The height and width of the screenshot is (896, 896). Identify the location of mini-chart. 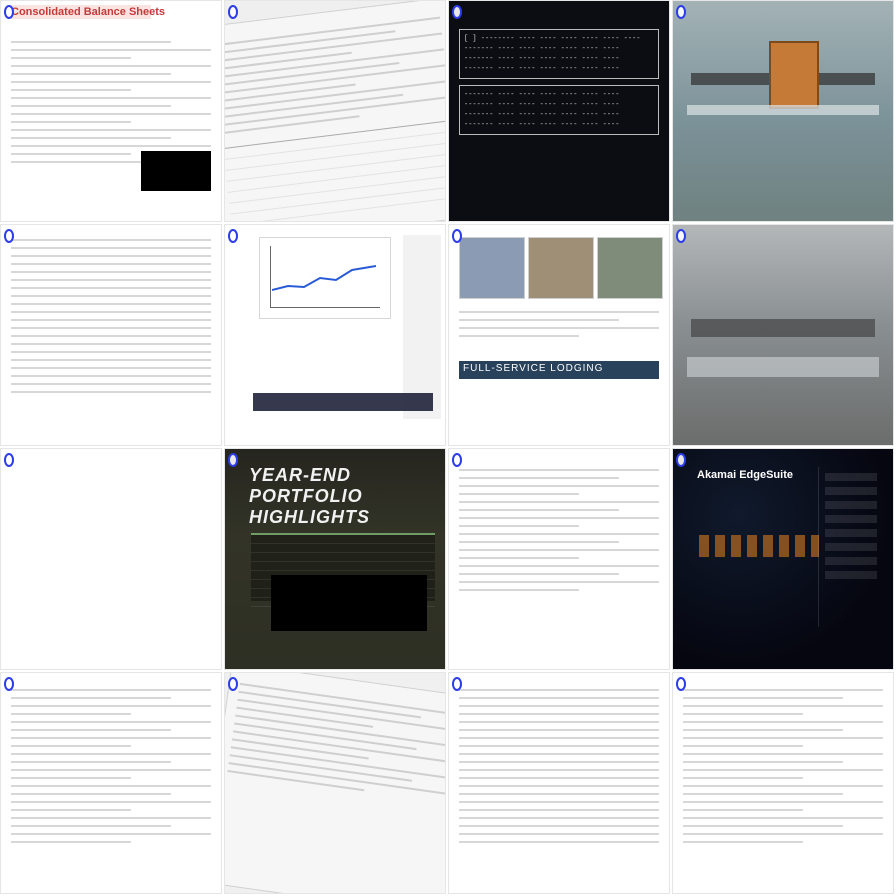
(325, 278).